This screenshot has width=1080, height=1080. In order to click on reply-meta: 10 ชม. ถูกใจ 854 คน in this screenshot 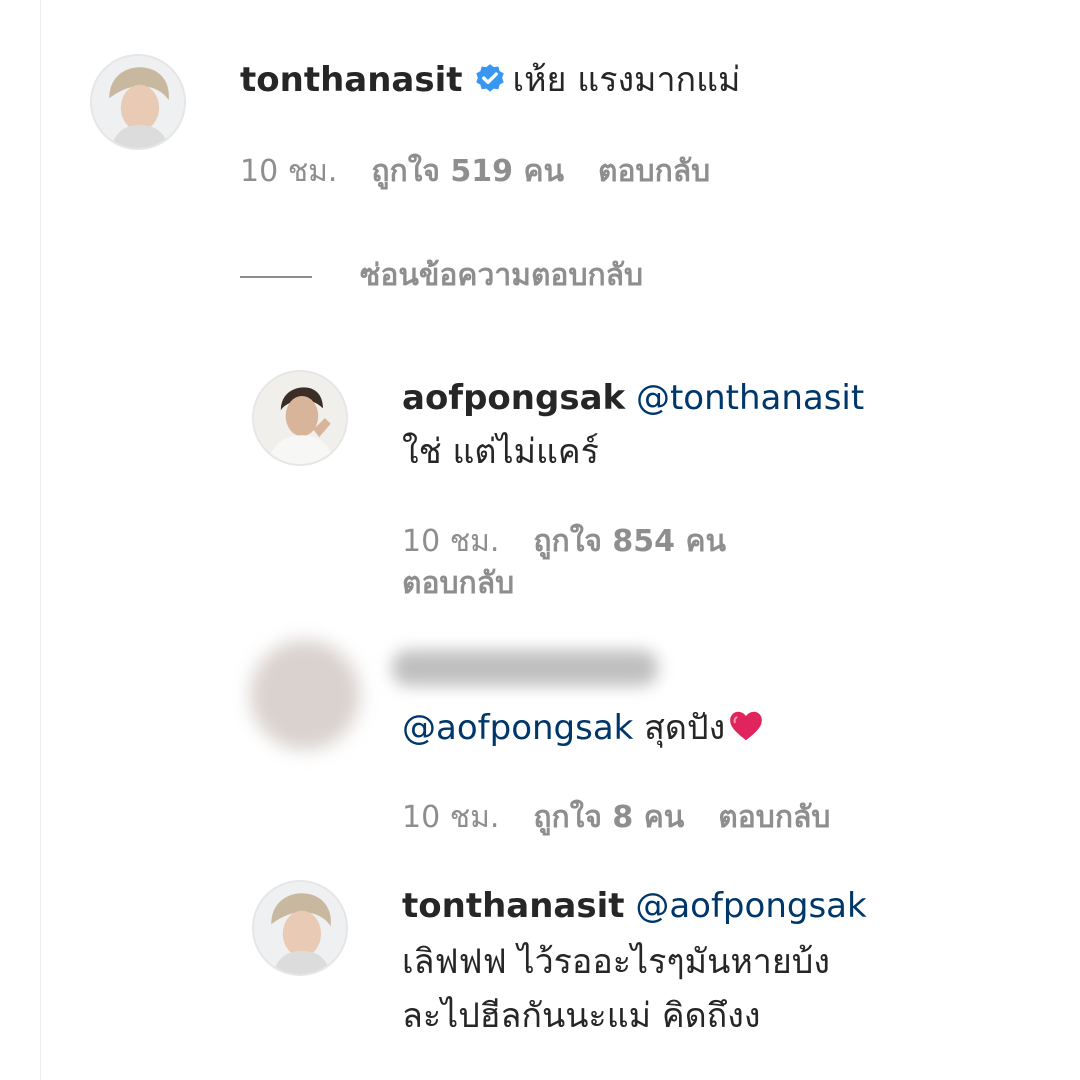, I will do `click(564, 542)`.